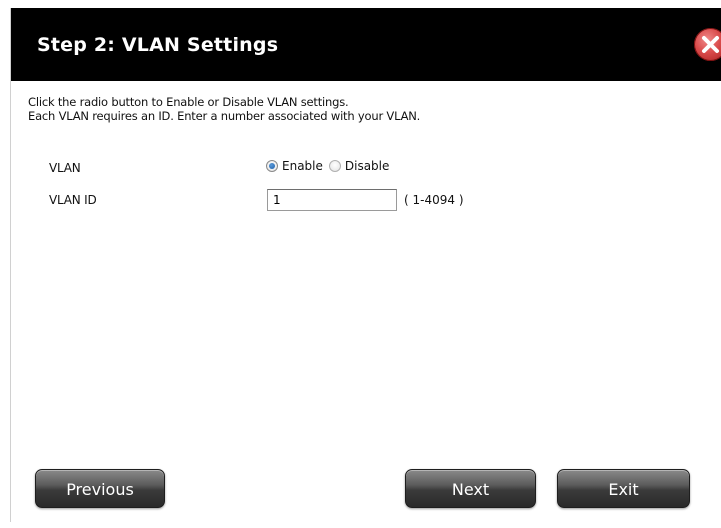 The height and width of the screenshot is (528, 721). Describe the element at coordinates (366, 44) in the screenshot. I see `dialog-title-bar: Step 2: VLAN Settings` at that location.